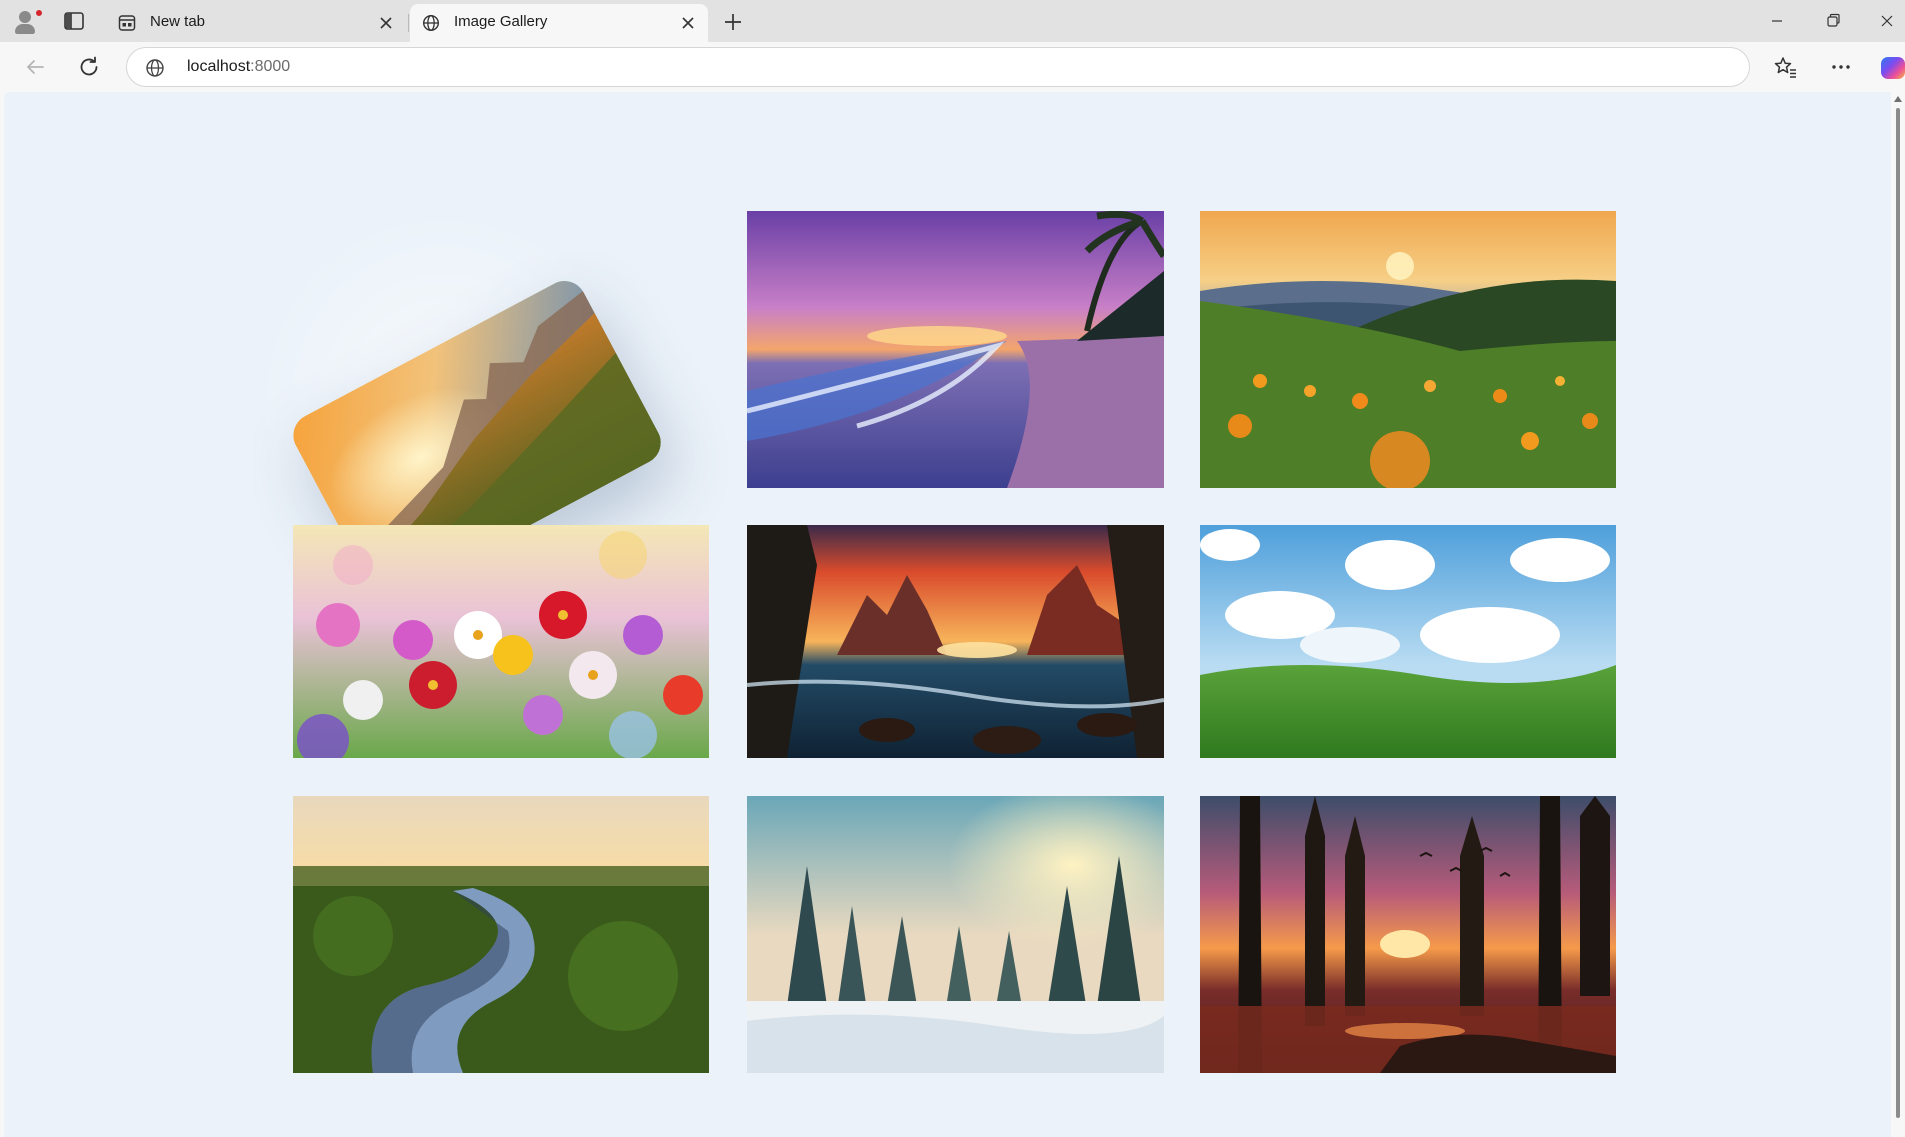  I want to click on gallery-image-green-meadow-blue-sky, so click(1408, 641).